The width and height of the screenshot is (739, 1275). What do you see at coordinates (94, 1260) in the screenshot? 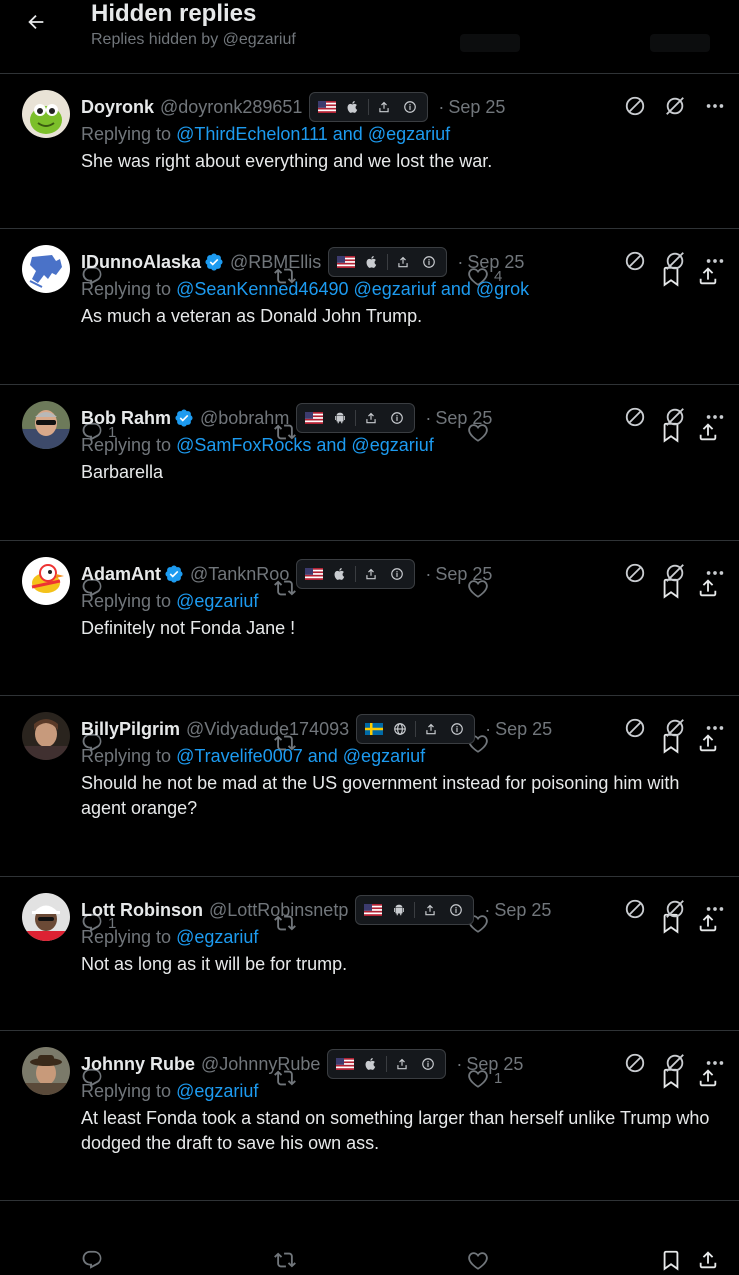
I see `reply-button` at bounding box center [94, 1260].